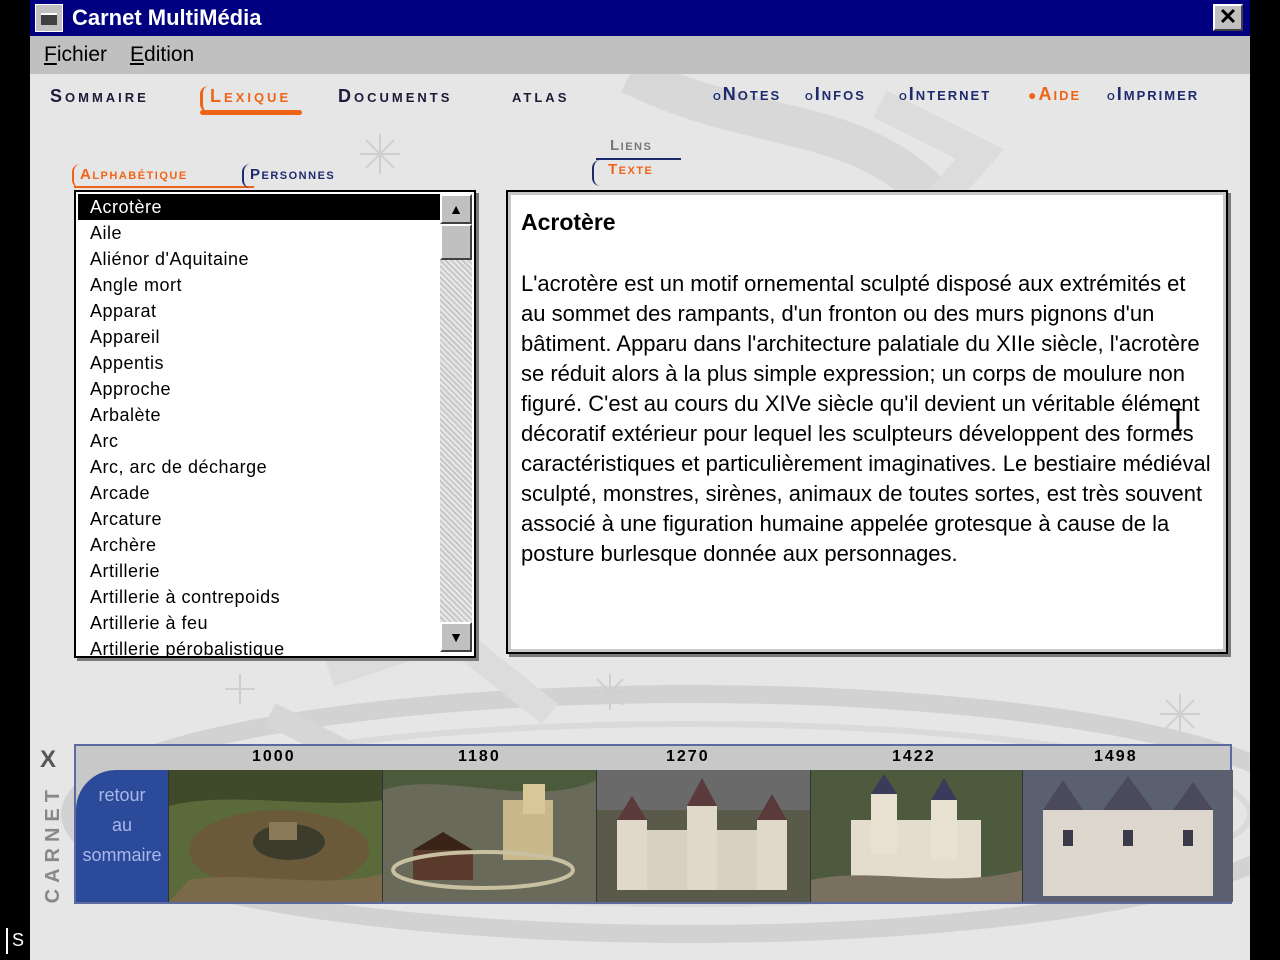 This screenshot has height=960, width=1280. What do you see at coordinates (259, 233) in the screenshot?
I see `list-item: Aile` at bounding box center [259, 233].